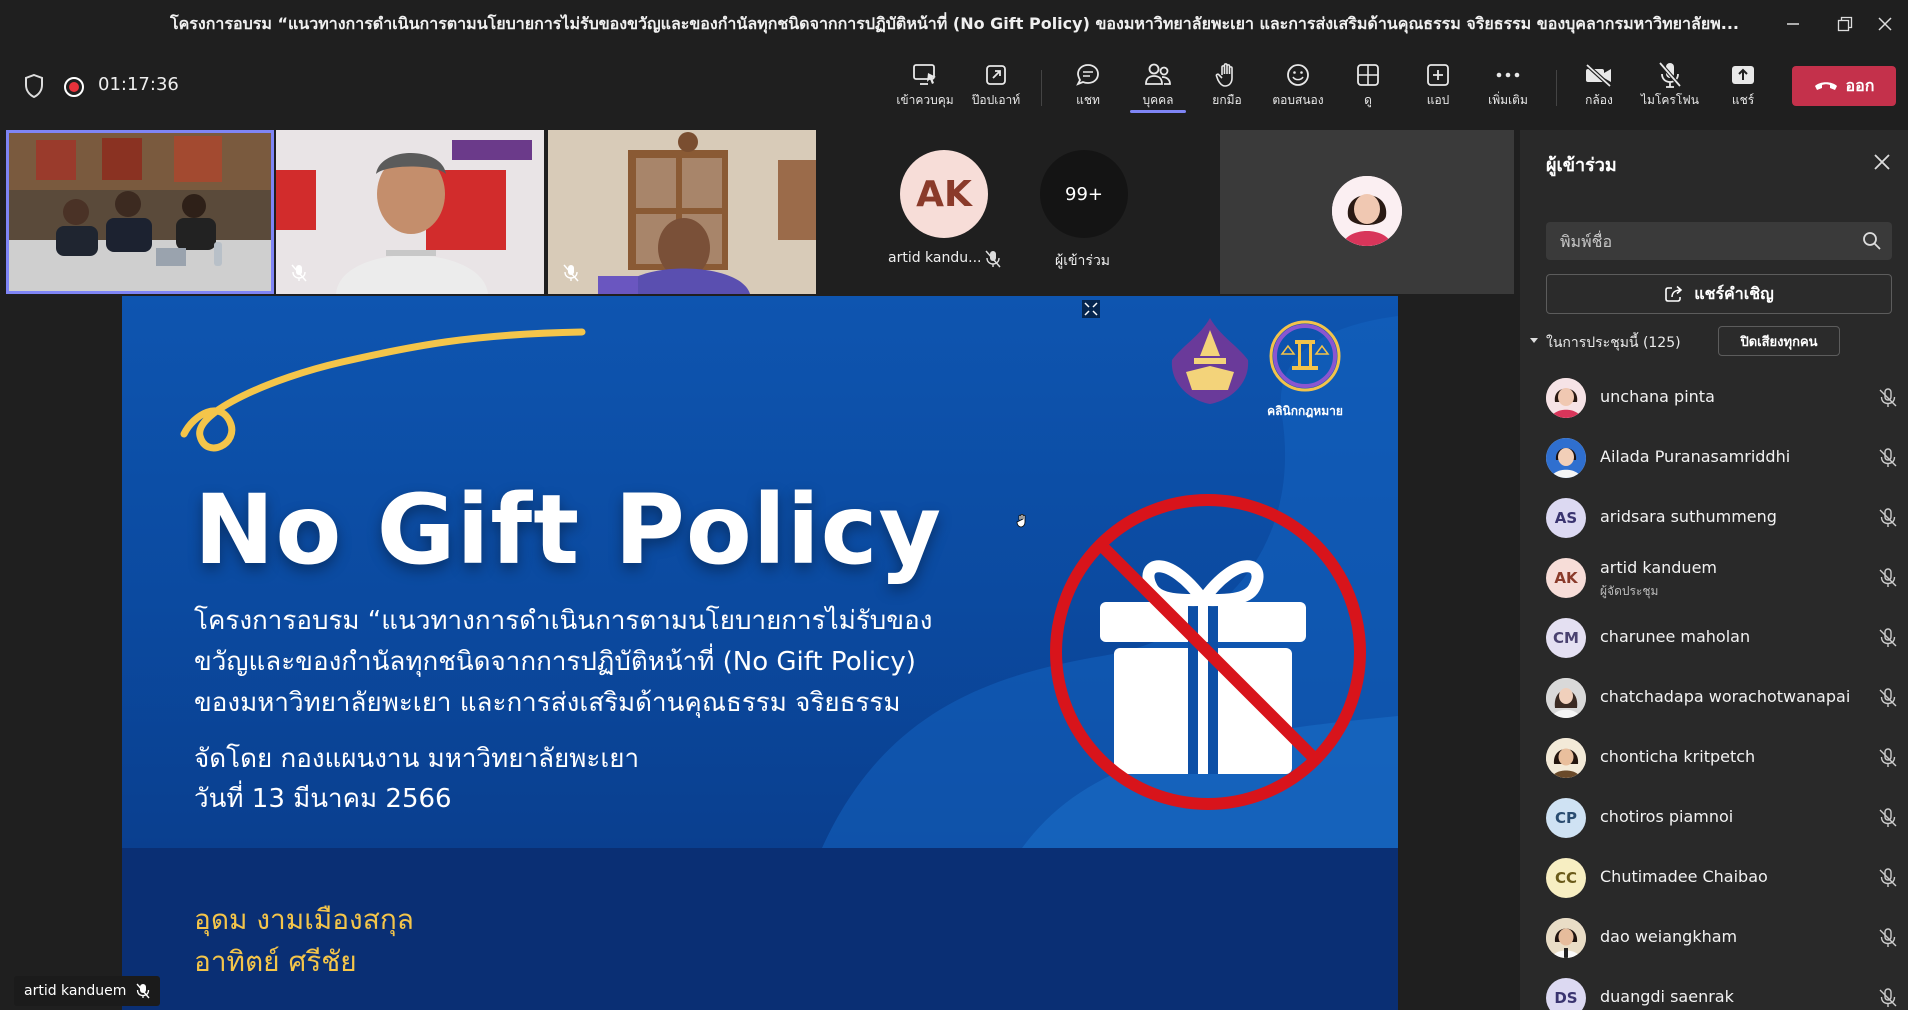 The height and width of the screenshot is (1010, 1908). I want to click on list-item: CM charunee maholan, so click(1724, 638).